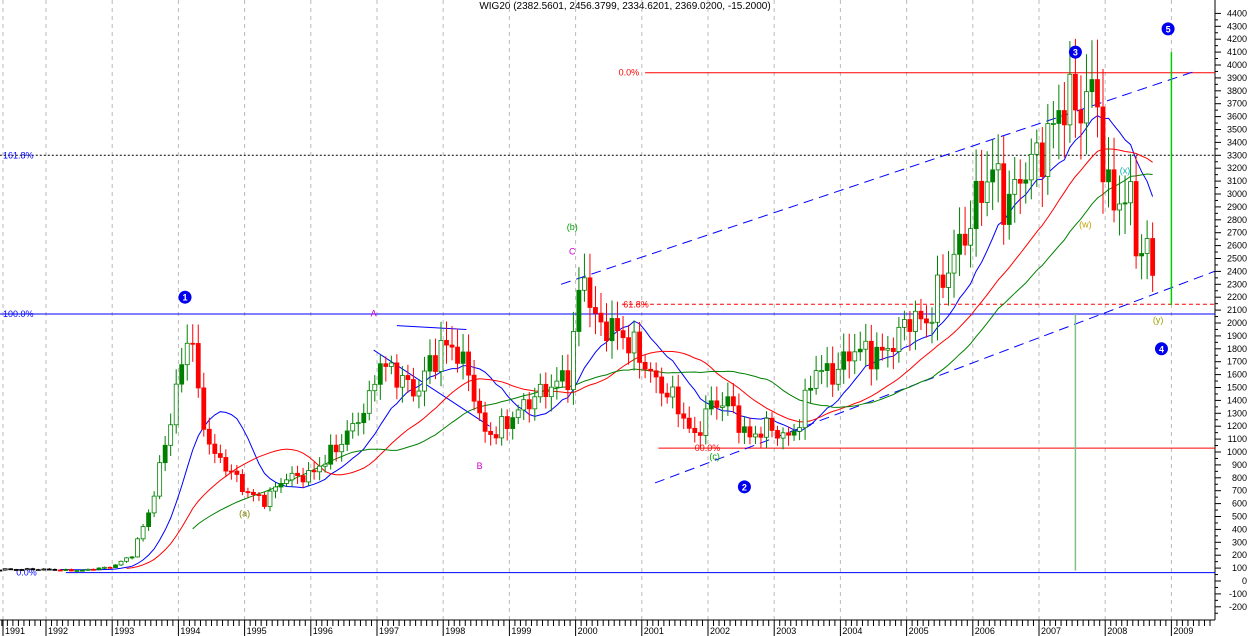  Describe the element at coordinates (1237, 388) in the screenshot. I see `y-tick-label: 1500` at that location.